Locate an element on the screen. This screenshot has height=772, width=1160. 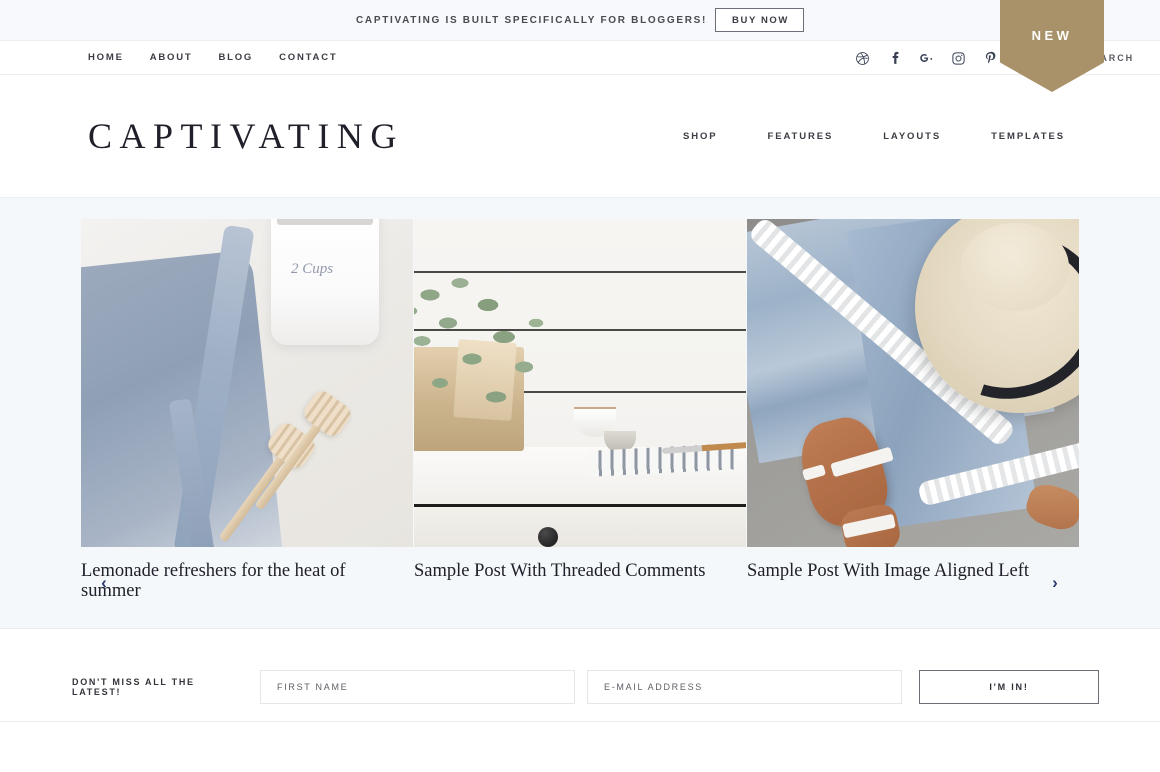
new-ribbon-label: NEW is located at coordinates (1052, 35).